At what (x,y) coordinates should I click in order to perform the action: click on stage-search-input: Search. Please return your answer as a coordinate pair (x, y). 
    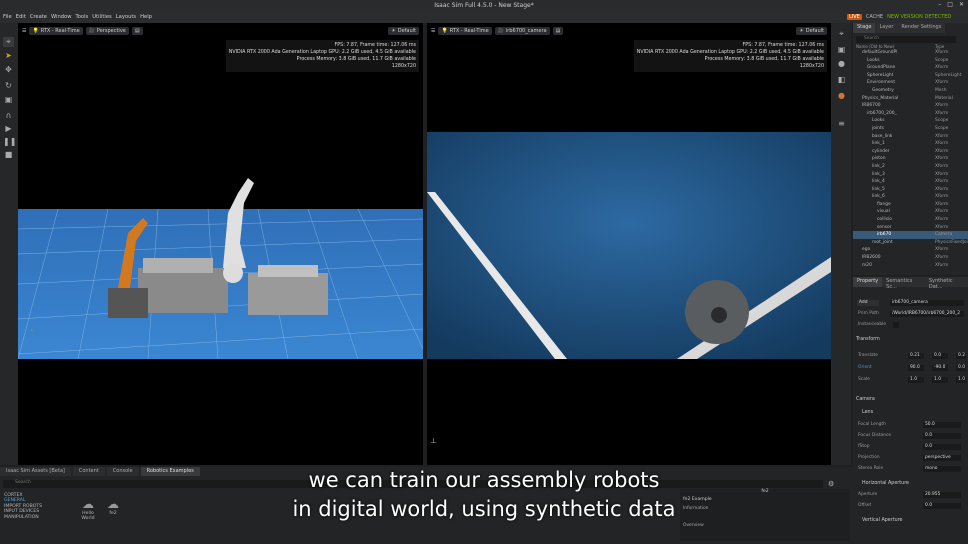
    Looking at the image, I should click on (906, 39).